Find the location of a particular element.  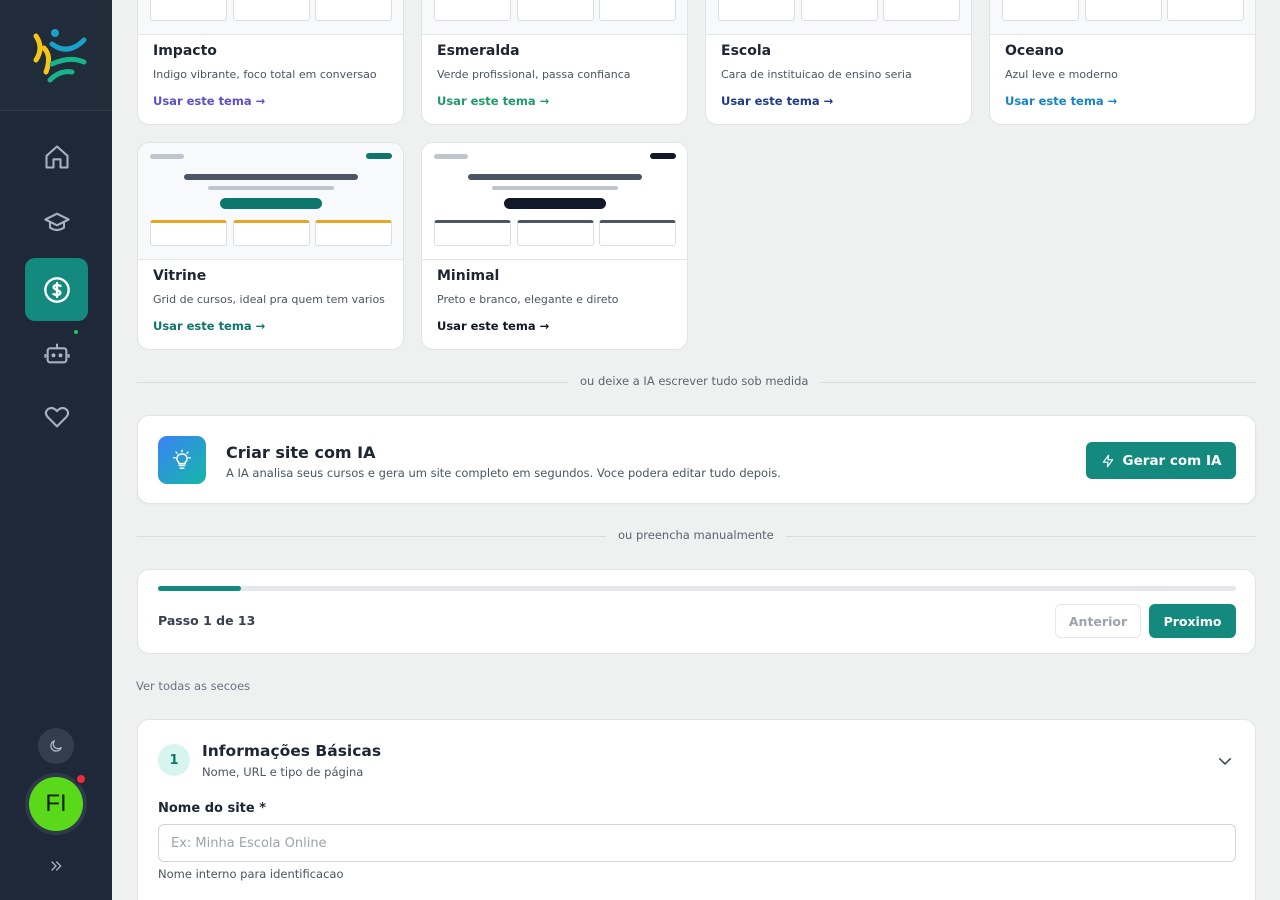

divider-manual-label: ou preencha manualmente is located at coordinates (696, 535).